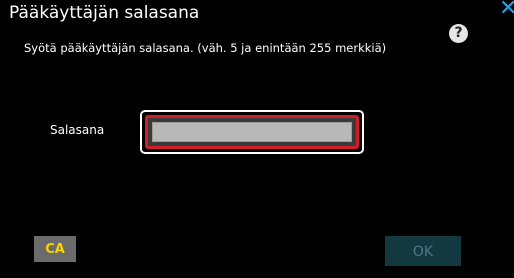 Image resolution: width=514 pixels, height=278 pixels. I want to click on clear-all-button: CA, so click(55, 249).